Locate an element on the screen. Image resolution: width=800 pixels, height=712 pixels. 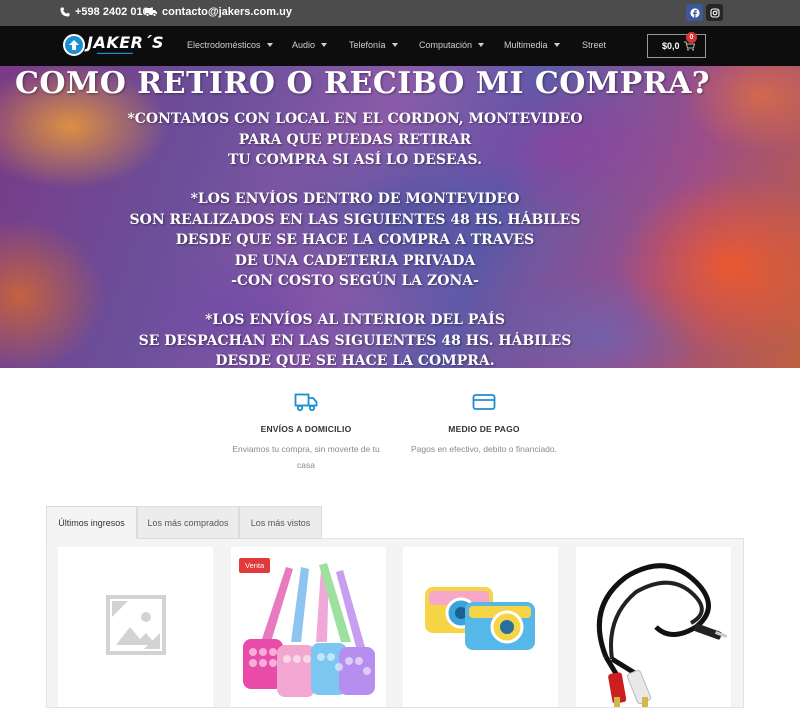
product-card: Venta is located at coordinates (308, 627).